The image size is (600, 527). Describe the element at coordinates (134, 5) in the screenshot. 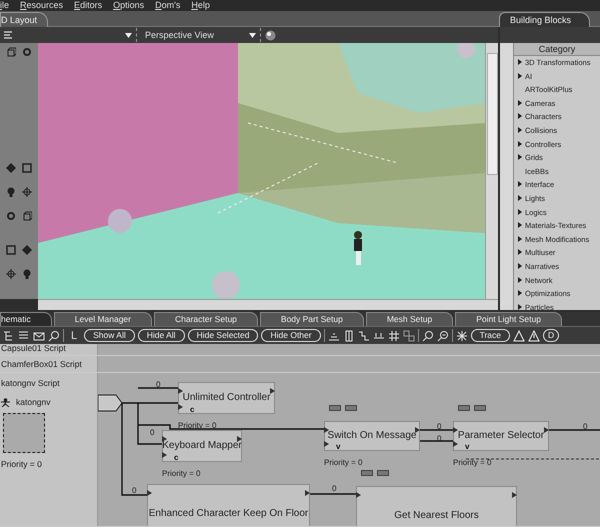

I see `menu-item: Options` at that location.